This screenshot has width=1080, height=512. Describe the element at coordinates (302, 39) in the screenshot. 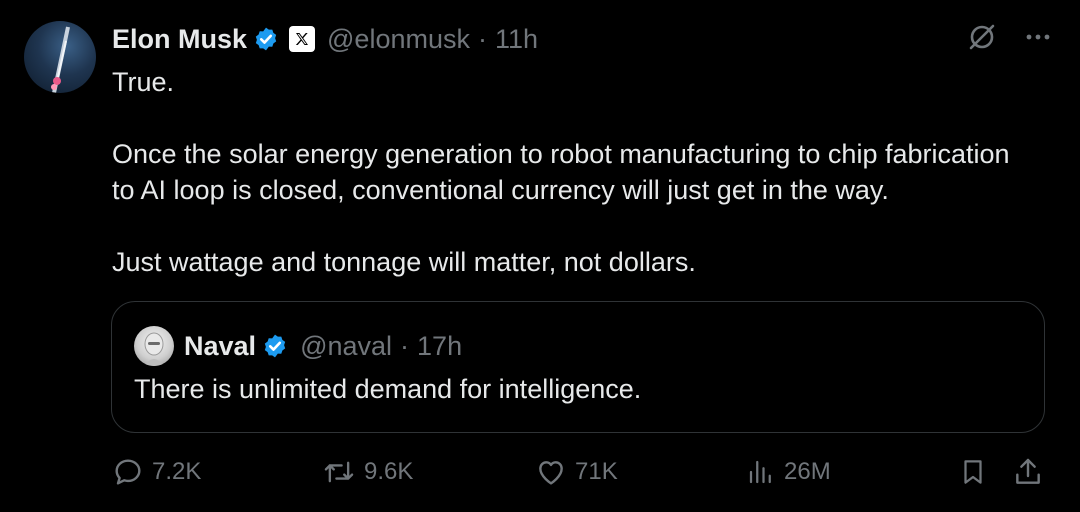

I see `x-logo-icon` at that location.